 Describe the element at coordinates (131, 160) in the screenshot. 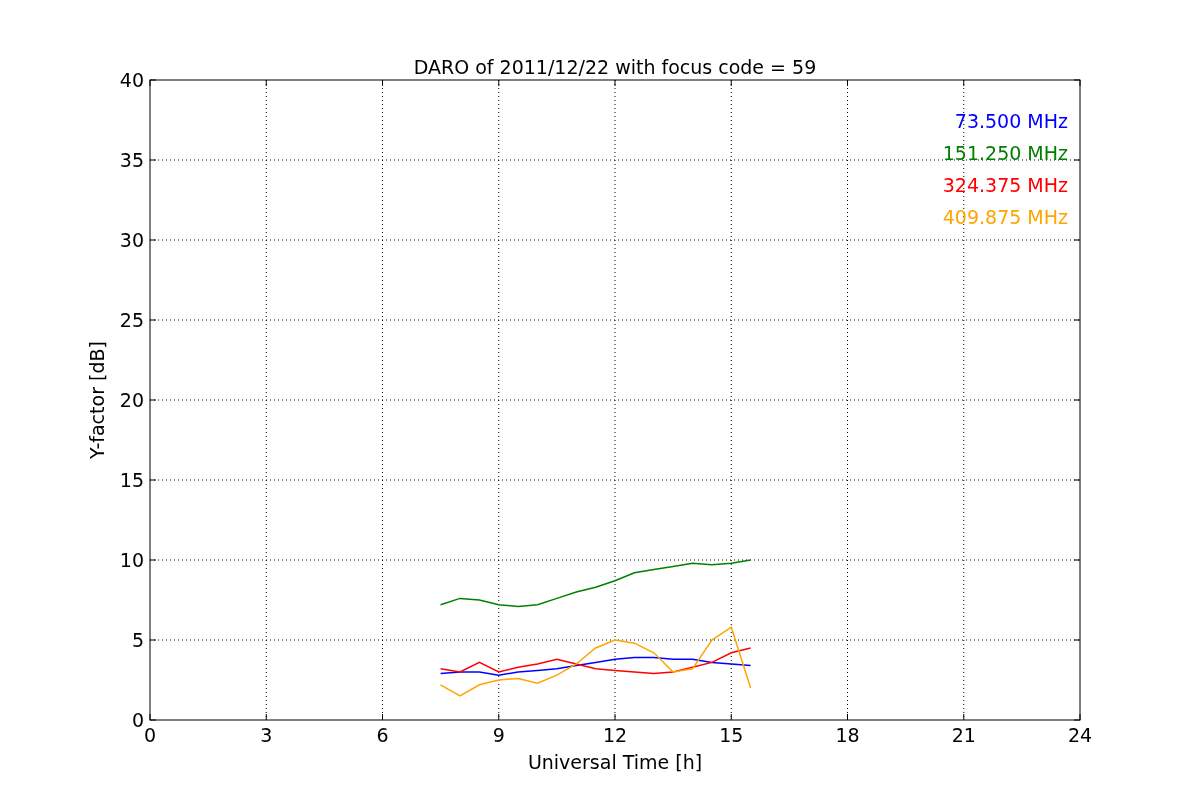

I see `tick-label: 35` at that location.